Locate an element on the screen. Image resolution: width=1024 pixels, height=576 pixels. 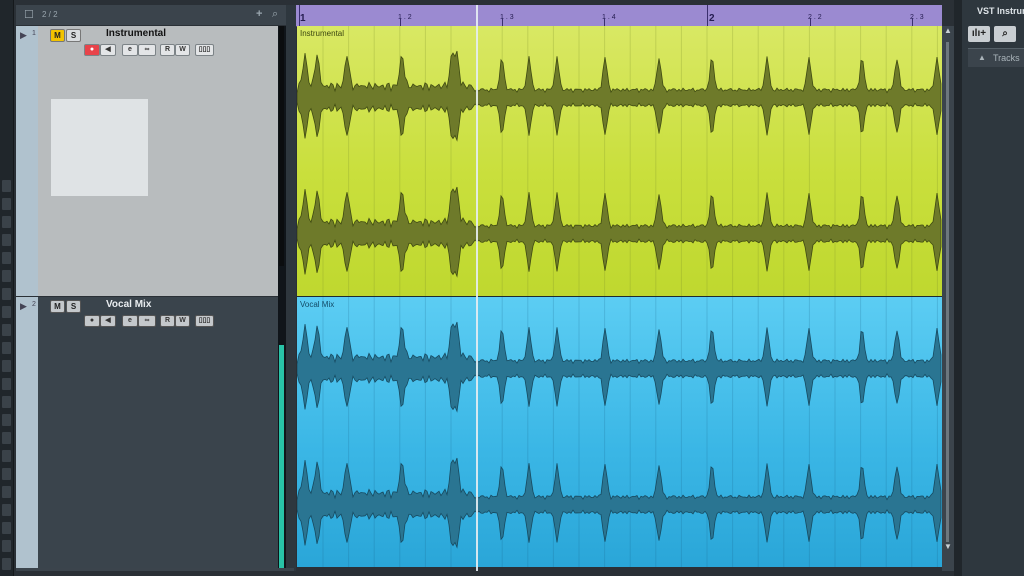
track-number: 1 is located at coordinates (34, 33).